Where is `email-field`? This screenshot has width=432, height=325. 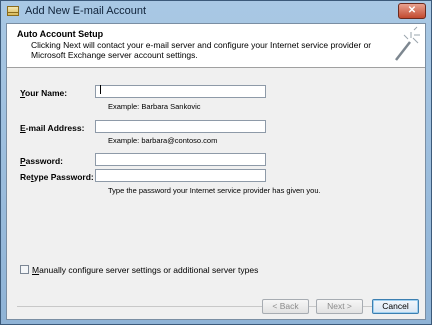 email-field is located at coordinates (180, 126).